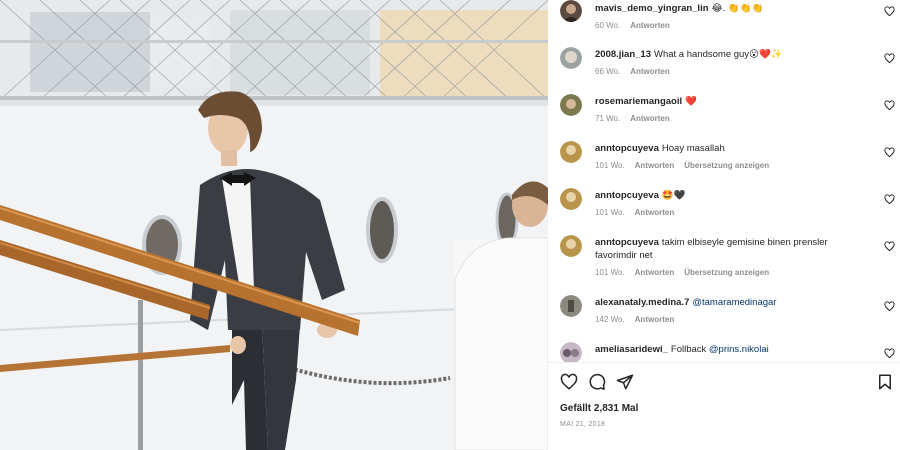  I want to click on comment-text: Follback, so click(688, 349).